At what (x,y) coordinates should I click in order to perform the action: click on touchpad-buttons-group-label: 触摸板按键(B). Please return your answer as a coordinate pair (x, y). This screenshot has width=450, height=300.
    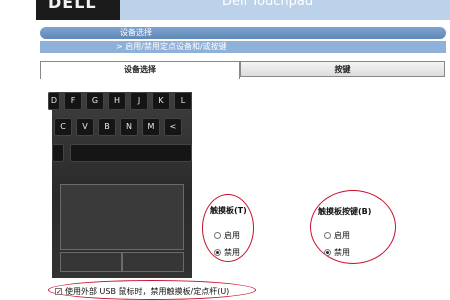
    Looking at the image, I should click on (345, 211).